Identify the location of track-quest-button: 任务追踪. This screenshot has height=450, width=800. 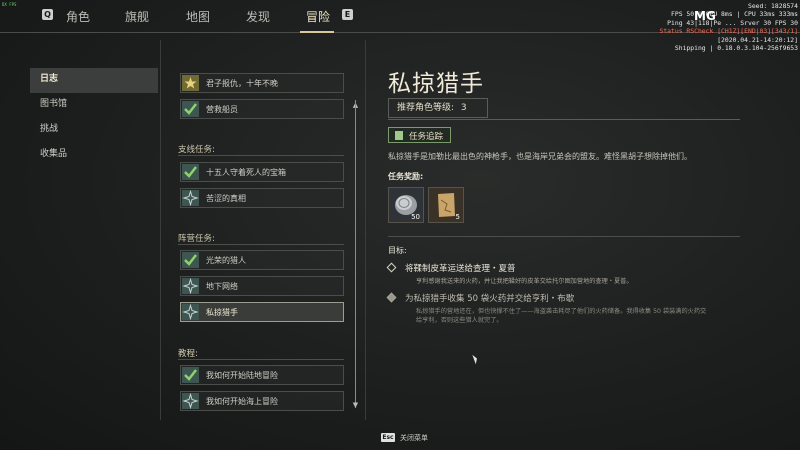
(419, 135).